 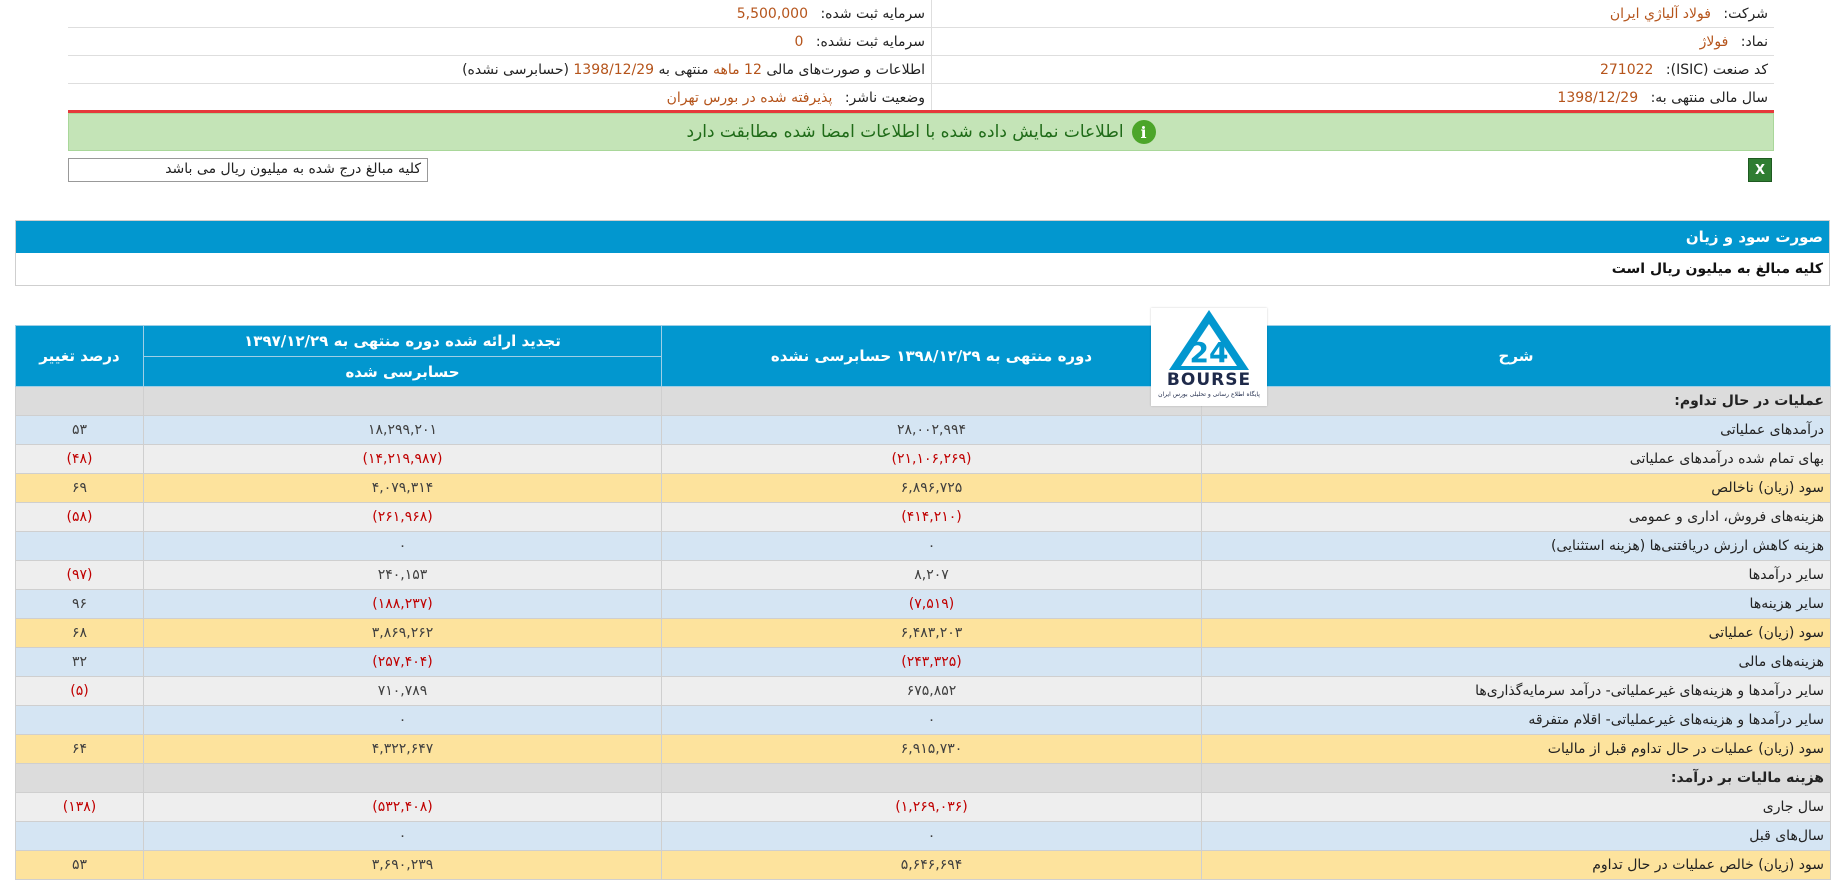 I want to click on row-previous-value: (۱۴,۲۱۹,۹۸۷), so click(x=402, y=459).